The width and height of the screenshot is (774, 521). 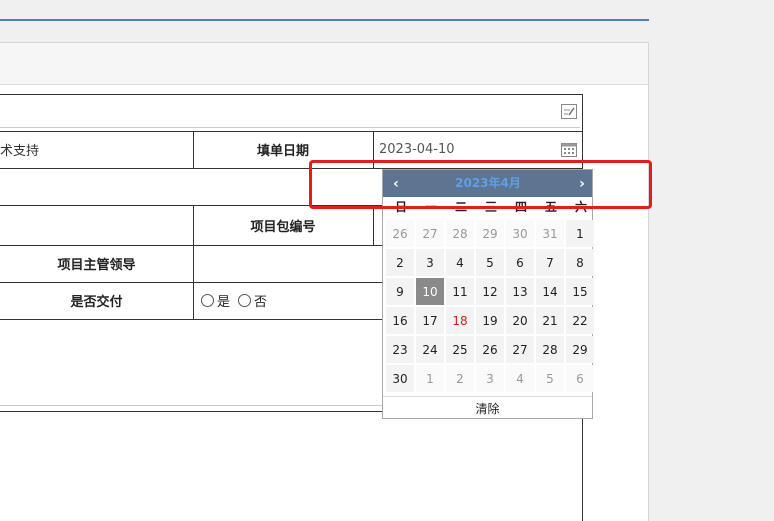 I want to click on radio-no-label: 否, so click(x=261, y=302).